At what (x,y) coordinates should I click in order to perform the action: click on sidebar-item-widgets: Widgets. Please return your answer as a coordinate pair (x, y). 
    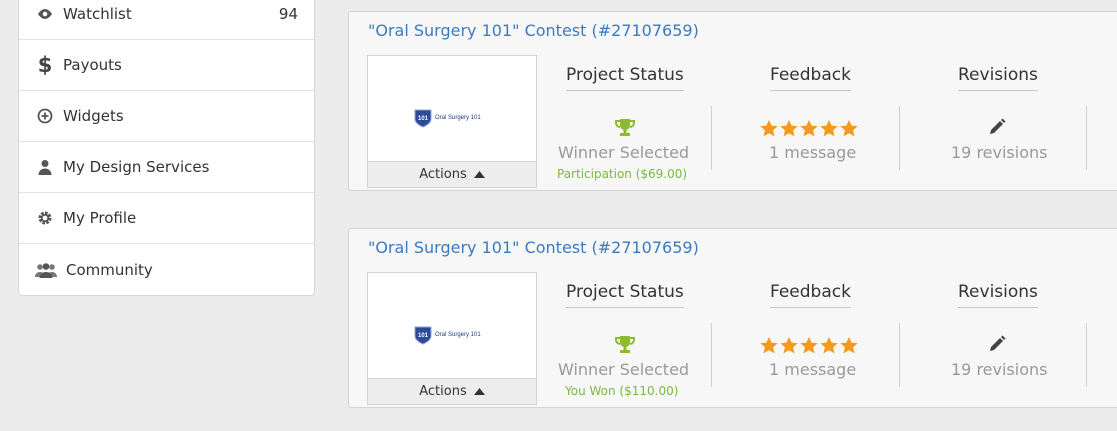
    Looking at the image, I should click on (166, 116).